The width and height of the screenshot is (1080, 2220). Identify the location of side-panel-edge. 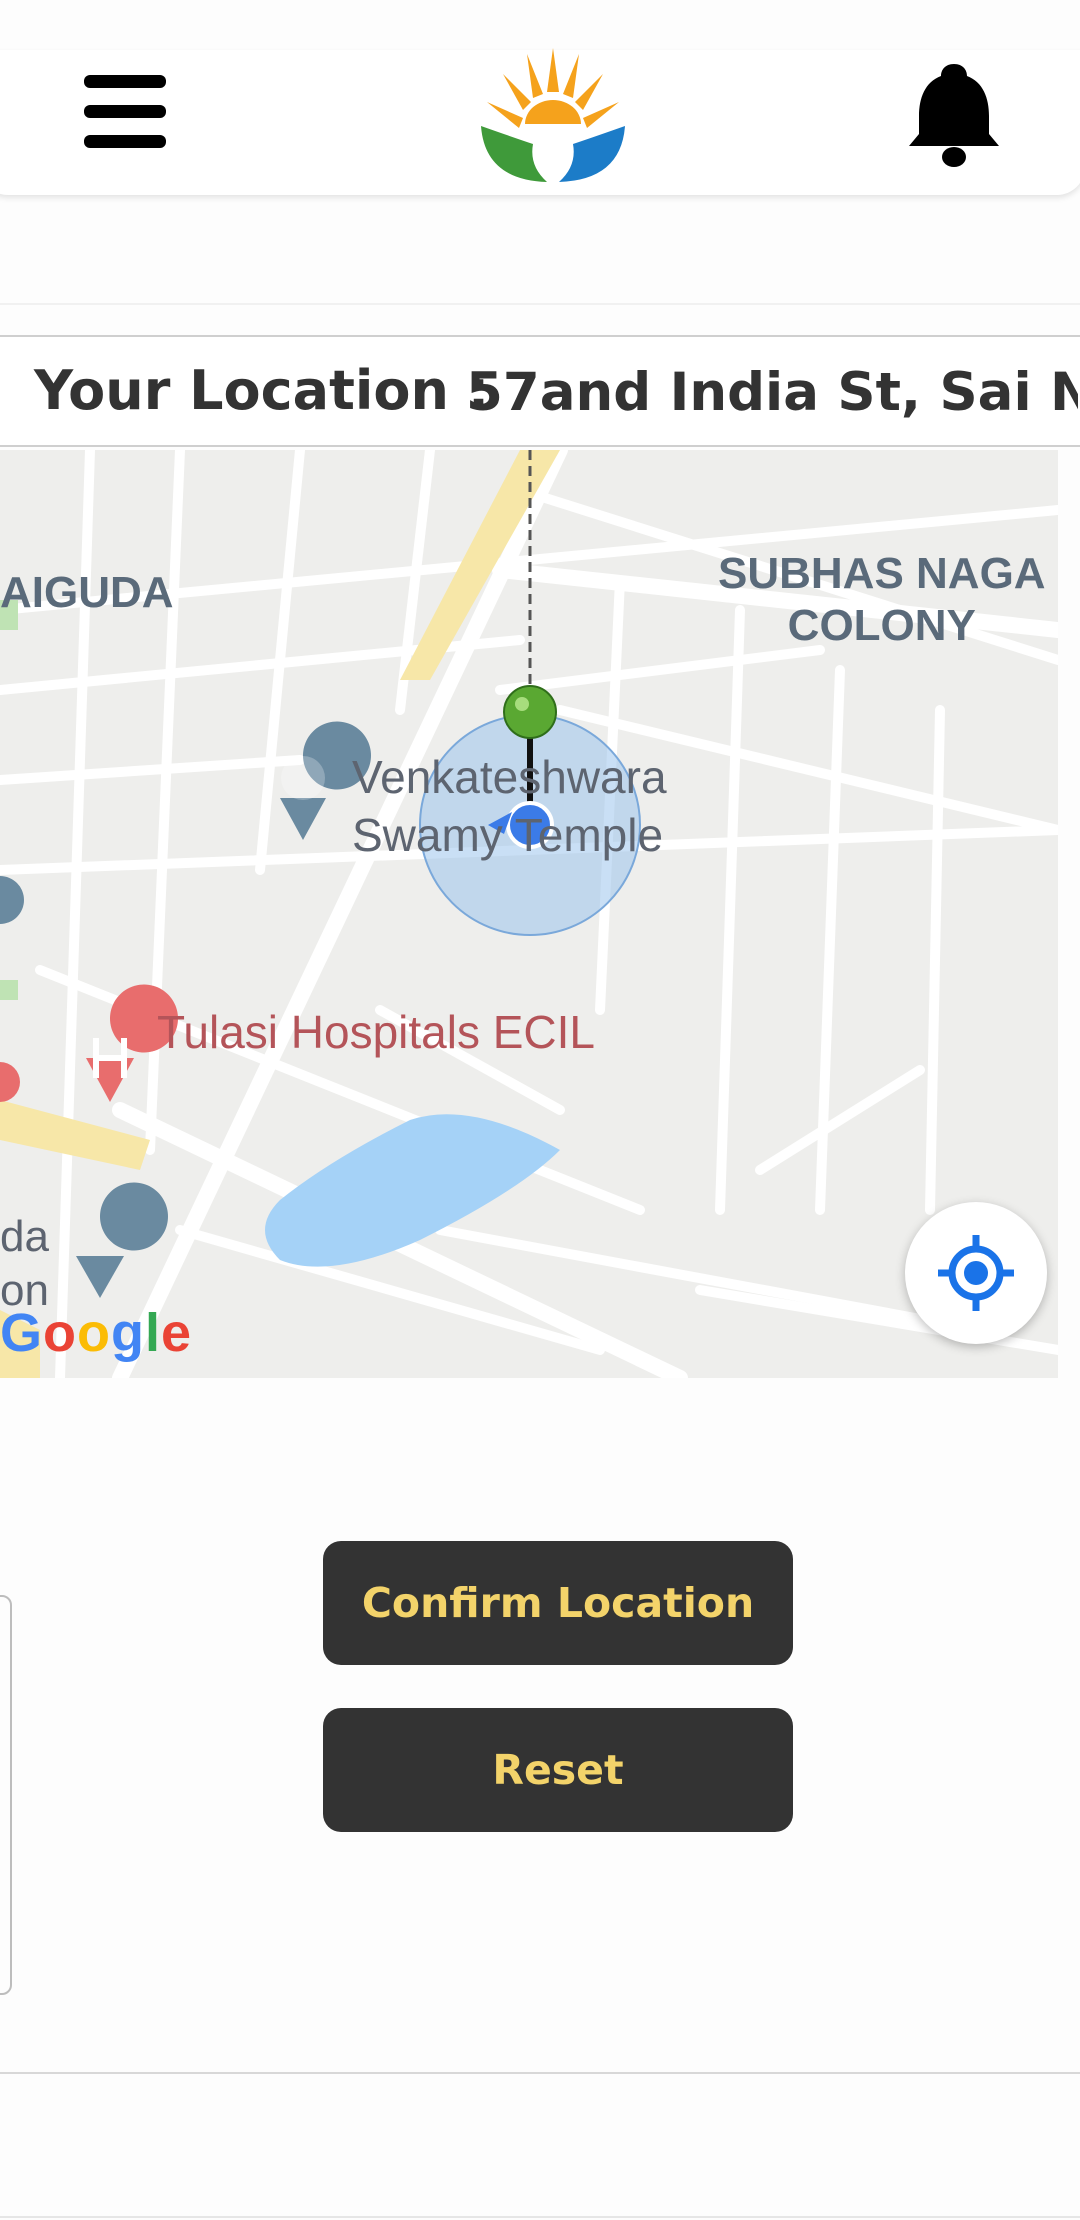
(6, 1795).